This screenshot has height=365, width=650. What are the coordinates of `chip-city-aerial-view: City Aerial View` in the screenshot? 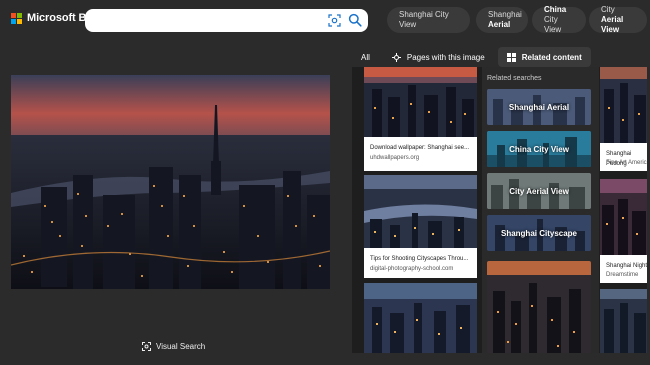 It's located at (618, 19).